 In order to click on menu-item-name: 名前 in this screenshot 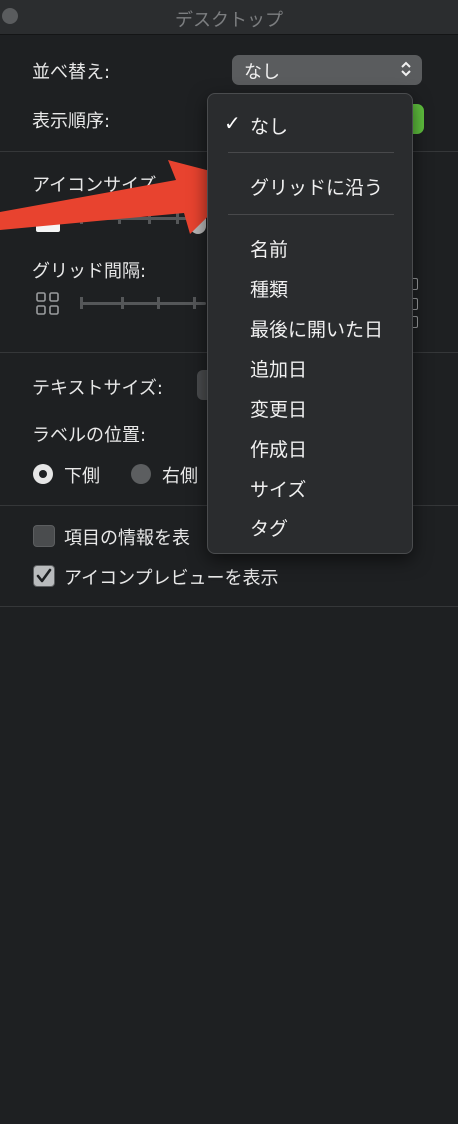, I will do `click(269, 248)`.